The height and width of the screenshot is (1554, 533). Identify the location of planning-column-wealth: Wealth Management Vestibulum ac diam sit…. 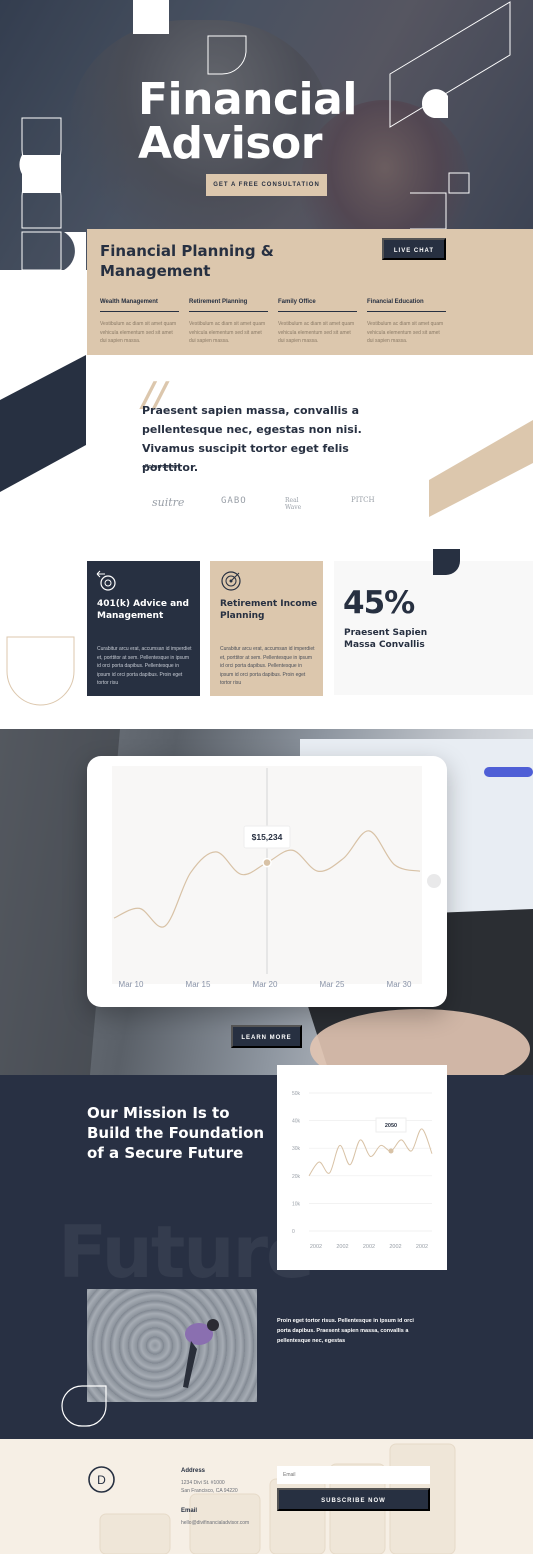
(139, 322).